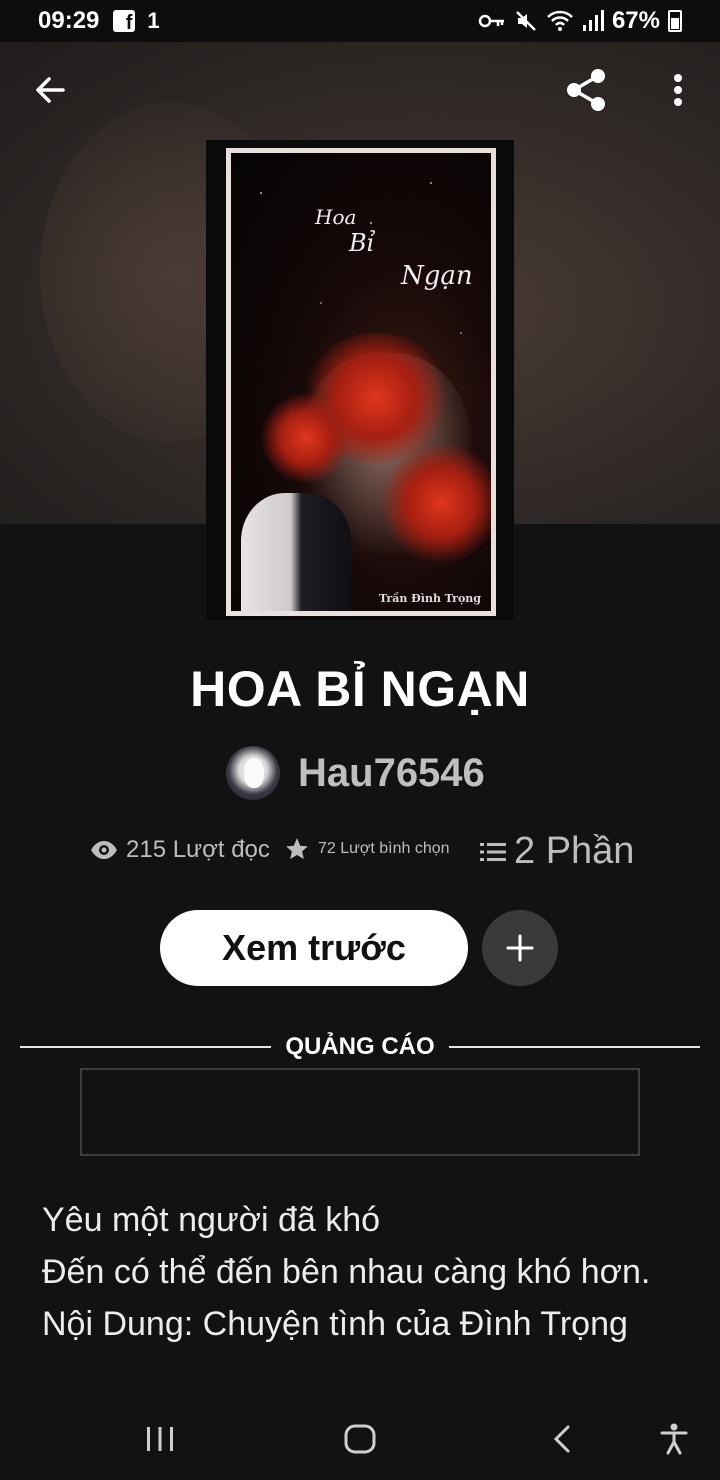 The image size is (720, 1480). Describe the element at coordinates (593, 20) in the screenshot. I see `signal-icon` at that location.